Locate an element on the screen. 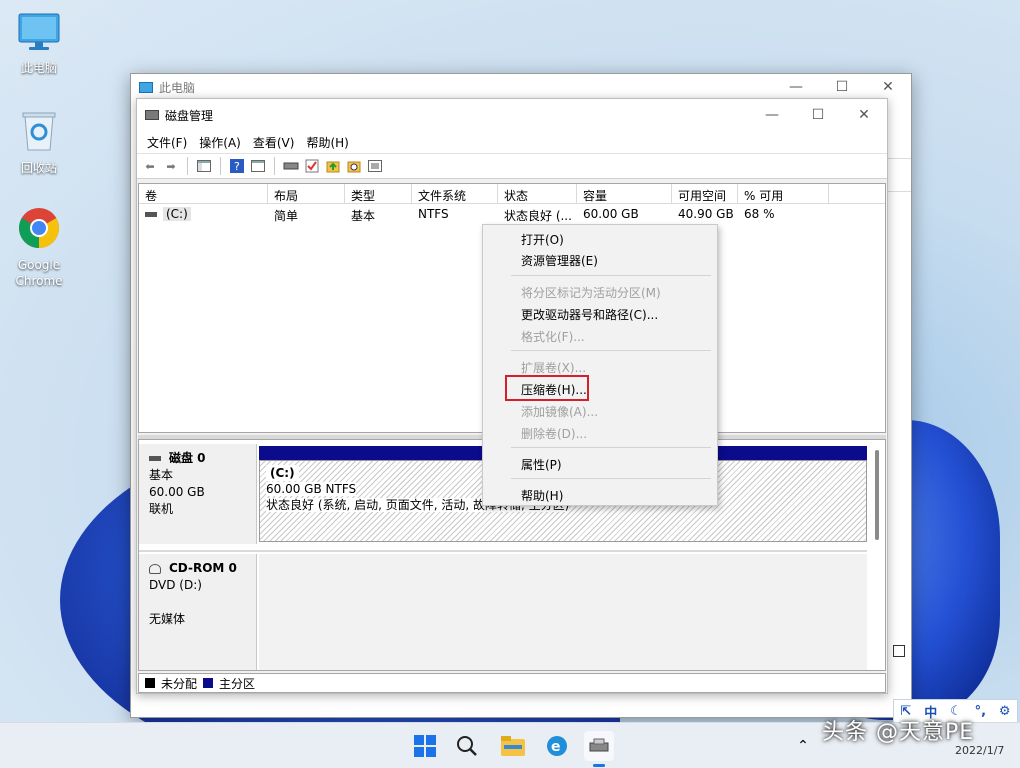 The height and width of the screenshot is (768, 1020). vertical-scrollbar is located at coordinates (877, 495).